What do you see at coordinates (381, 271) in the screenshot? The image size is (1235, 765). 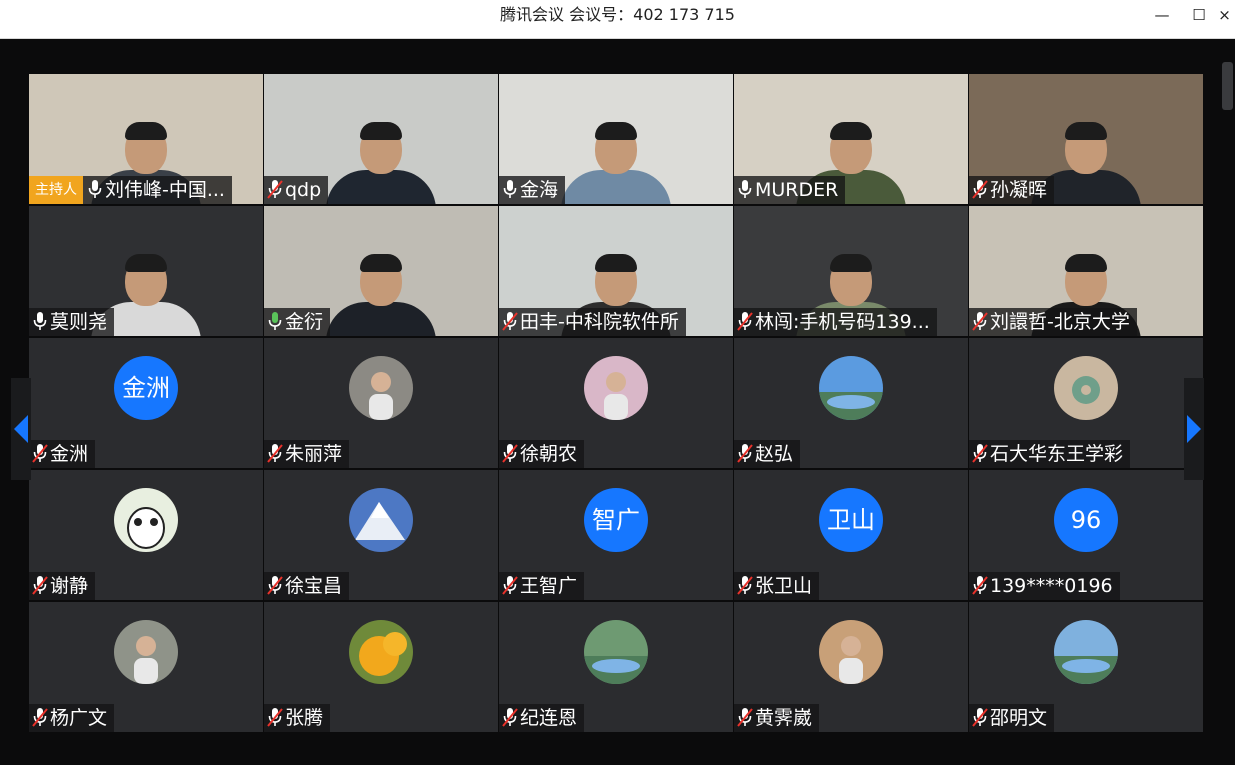 I see `participant-tile: 金衍` at bounding box center [381, 271].